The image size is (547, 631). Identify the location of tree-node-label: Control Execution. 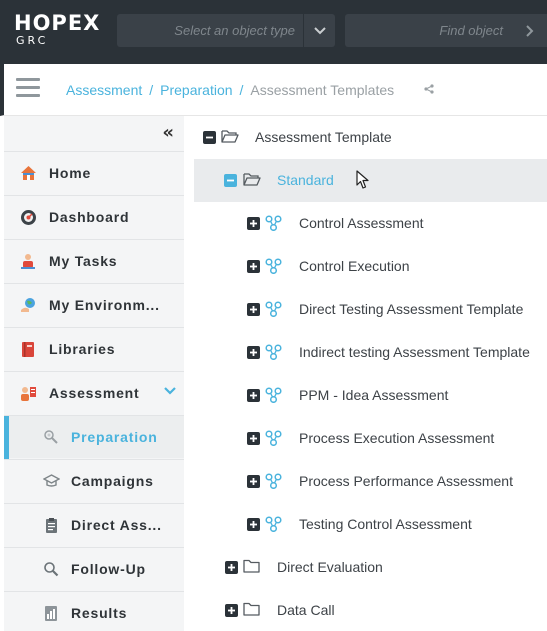
(354, 266).